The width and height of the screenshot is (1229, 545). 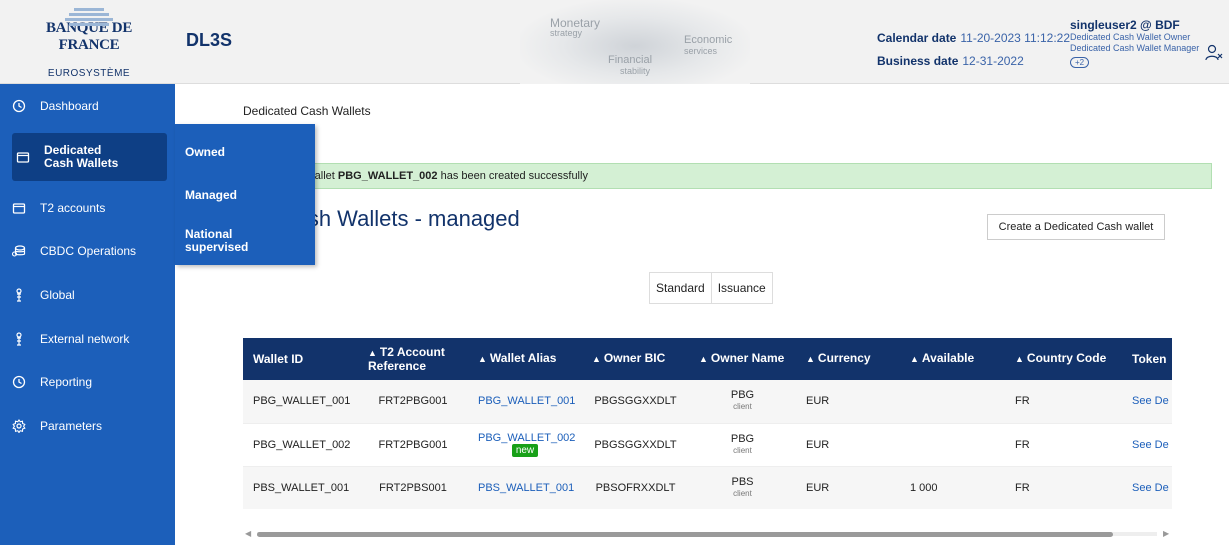 What do you see at coordinates (742, 481) in the screenshot?
I see `owner-name: PBS` at bounding box center [742, 481].